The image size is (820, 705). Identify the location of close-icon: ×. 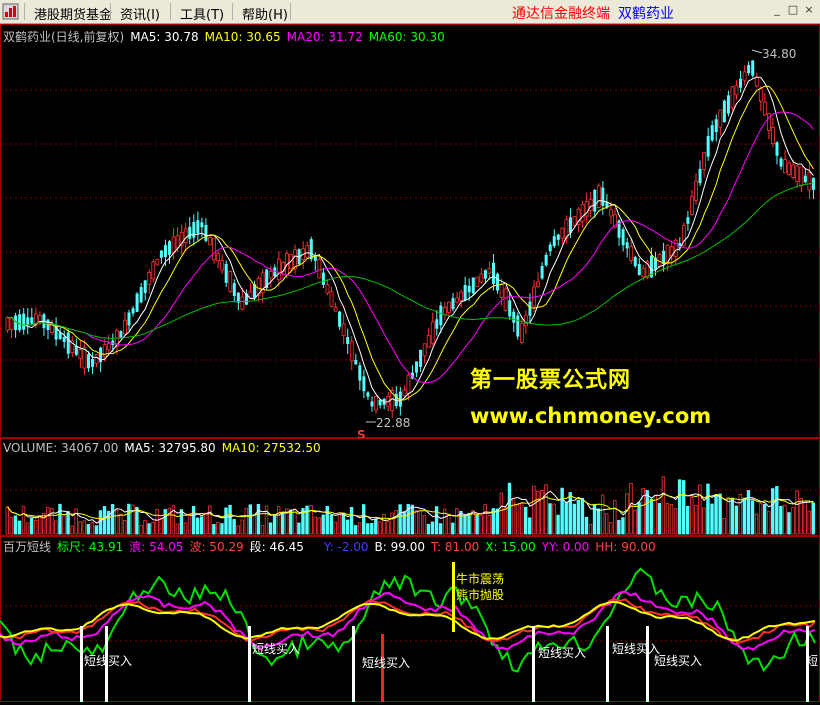
(809, 10).